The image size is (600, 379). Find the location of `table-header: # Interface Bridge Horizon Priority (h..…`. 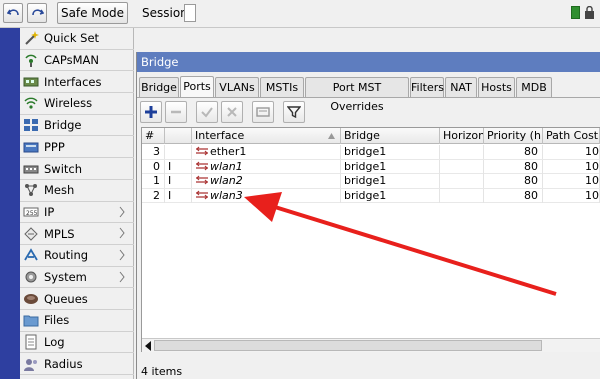

table-header: # Interface Bridge Horizon Priority (h..… is located at coordinates (371, 136).